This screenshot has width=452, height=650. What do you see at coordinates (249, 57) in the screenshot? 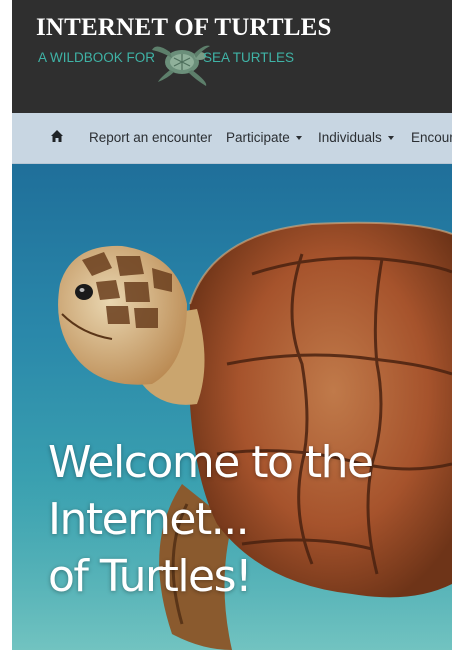
I see `site-subtitle-right: SEA TURTLES` at bounding box center [249, 57].